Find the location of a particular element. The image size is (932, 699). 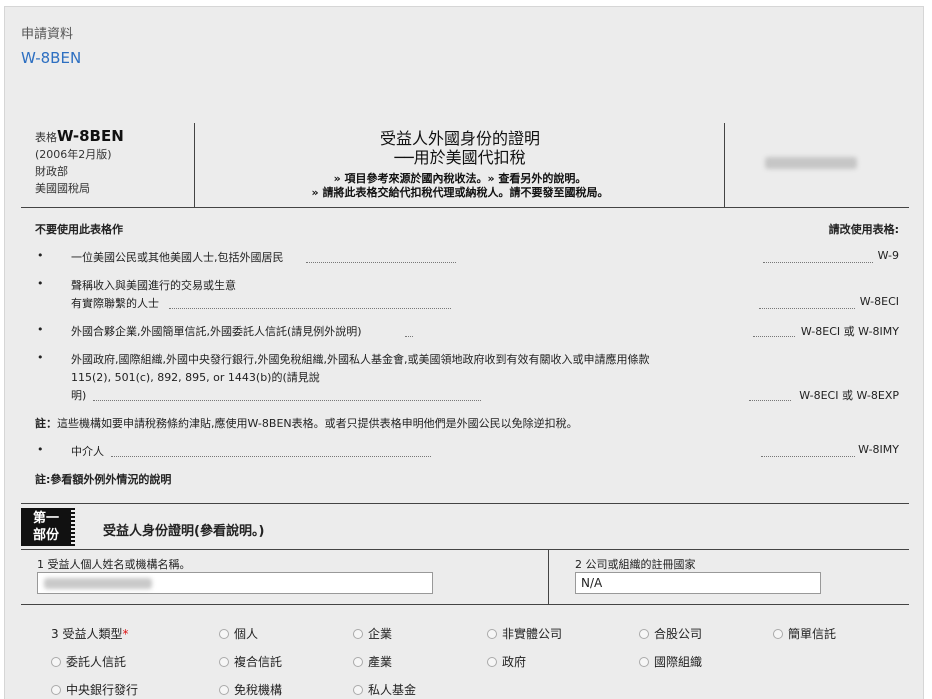

field-3-label-text: 3 受益人類型 is located at coordinates (87, 634).